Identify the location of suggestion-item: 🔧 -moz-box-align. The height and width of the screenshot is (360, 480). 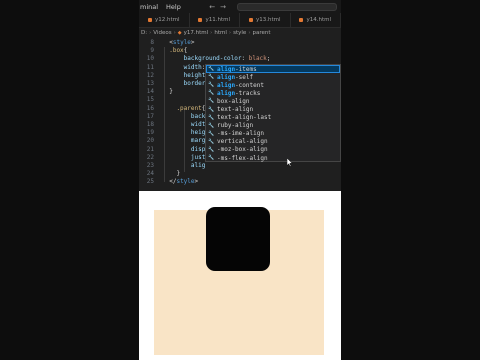
(273, 150).